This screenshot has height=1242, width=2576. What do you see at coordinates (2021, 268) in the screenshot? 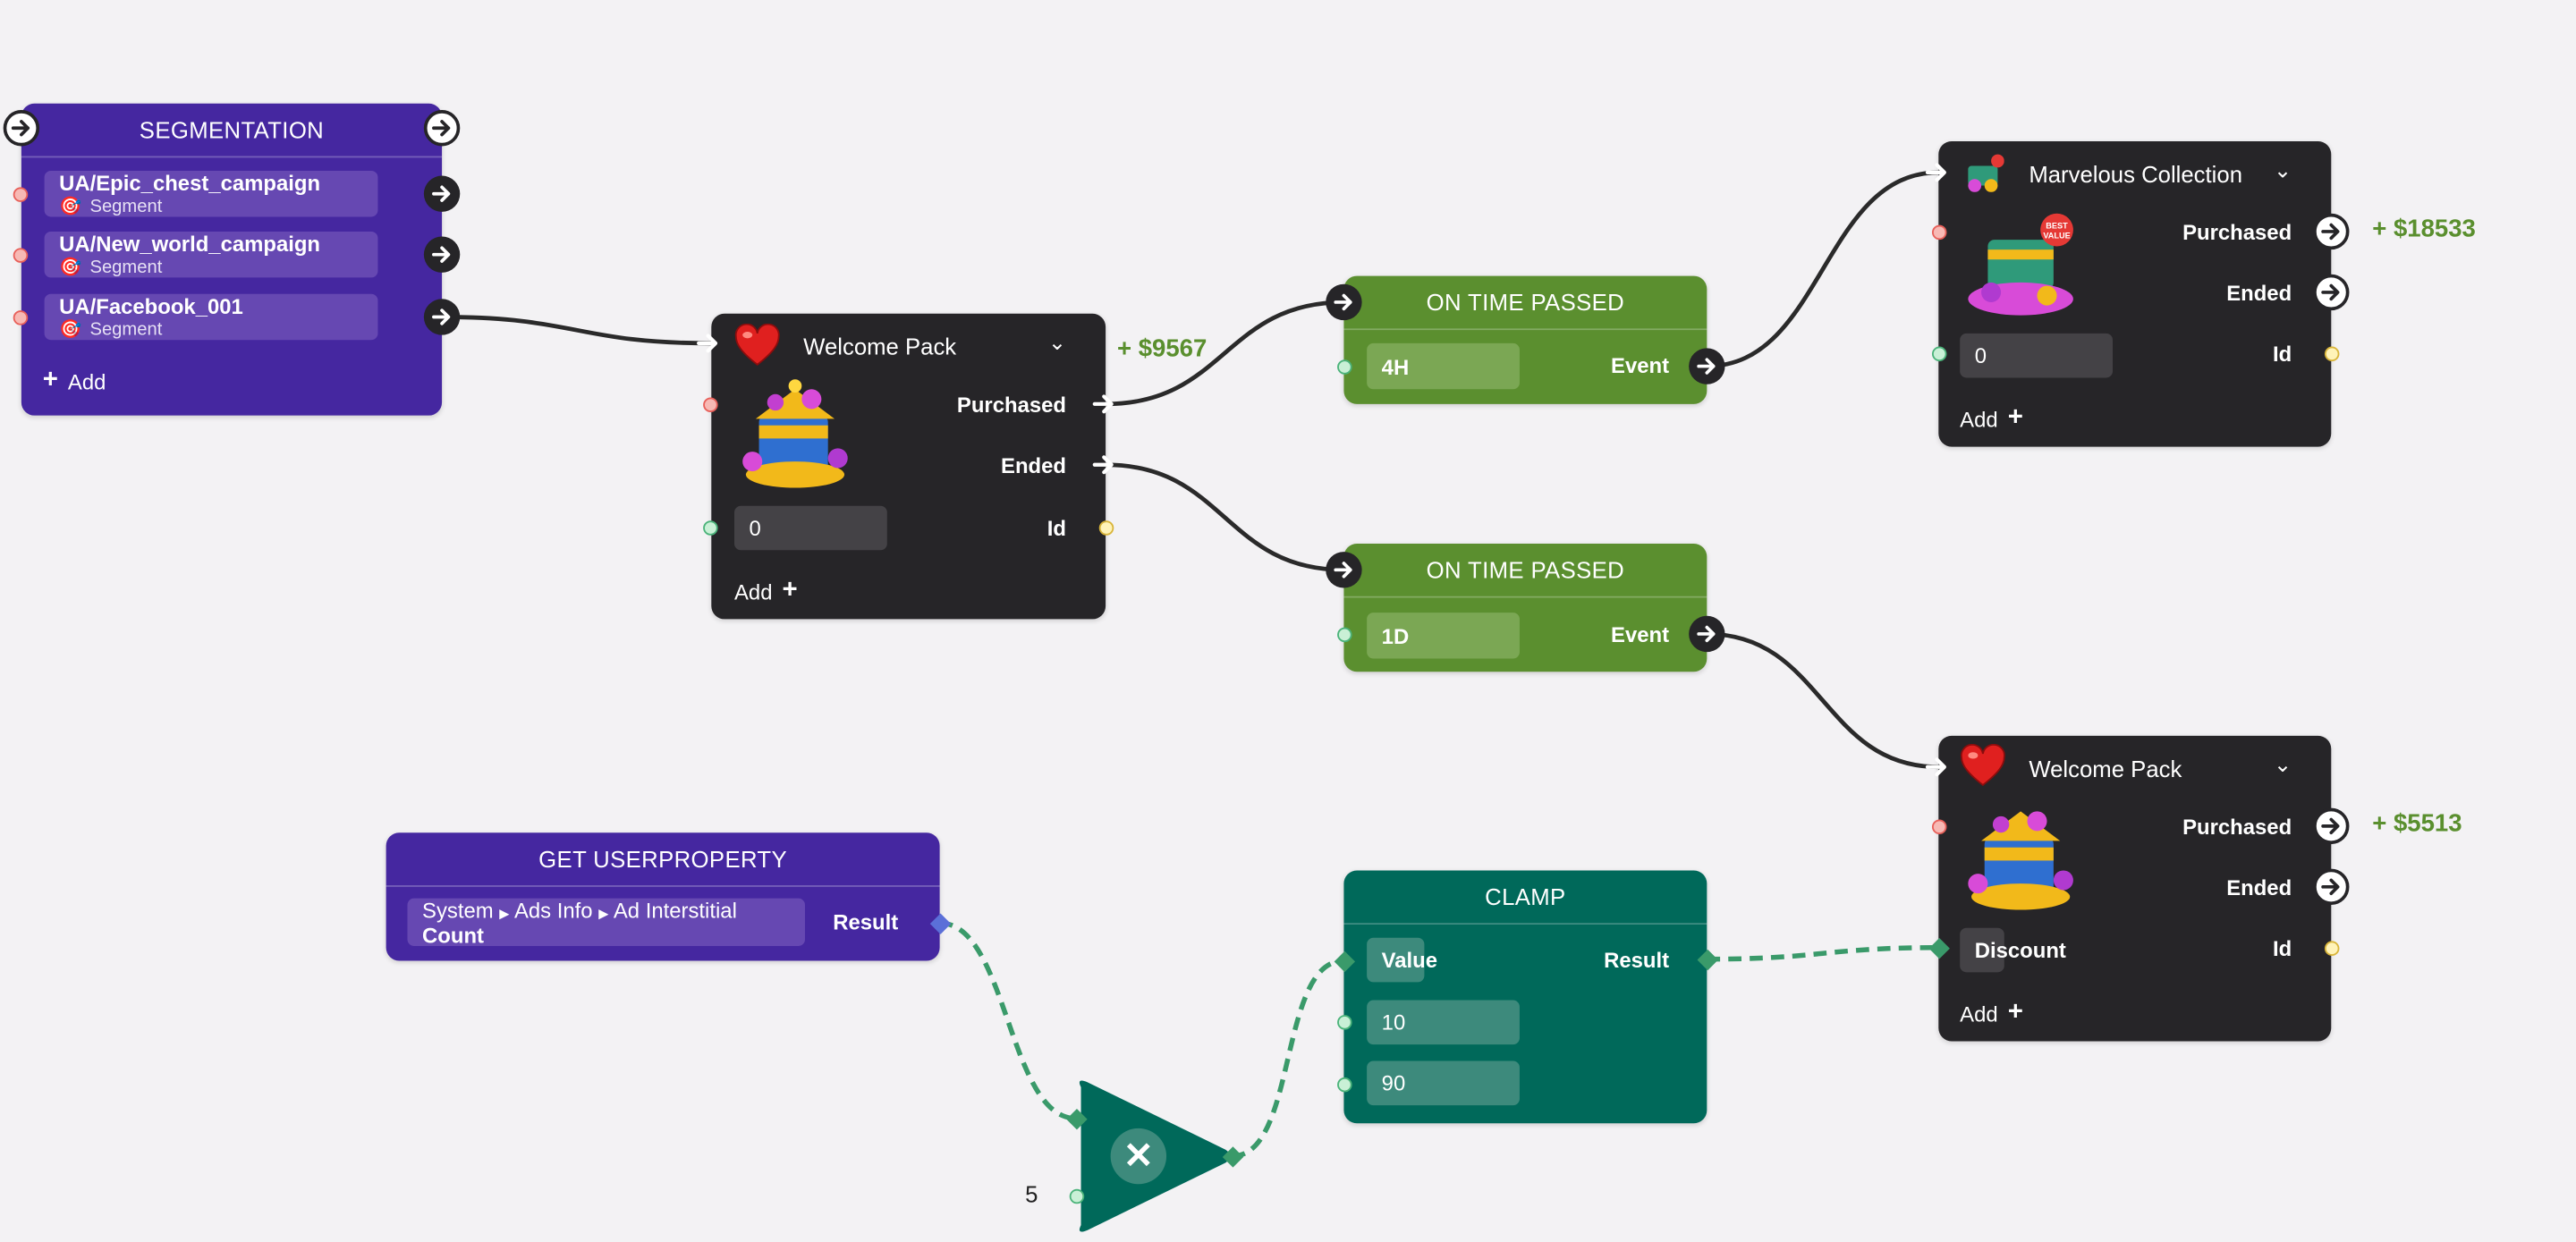
I see `pack-image: BEST VALUE` at bounding box center [2021, 268].